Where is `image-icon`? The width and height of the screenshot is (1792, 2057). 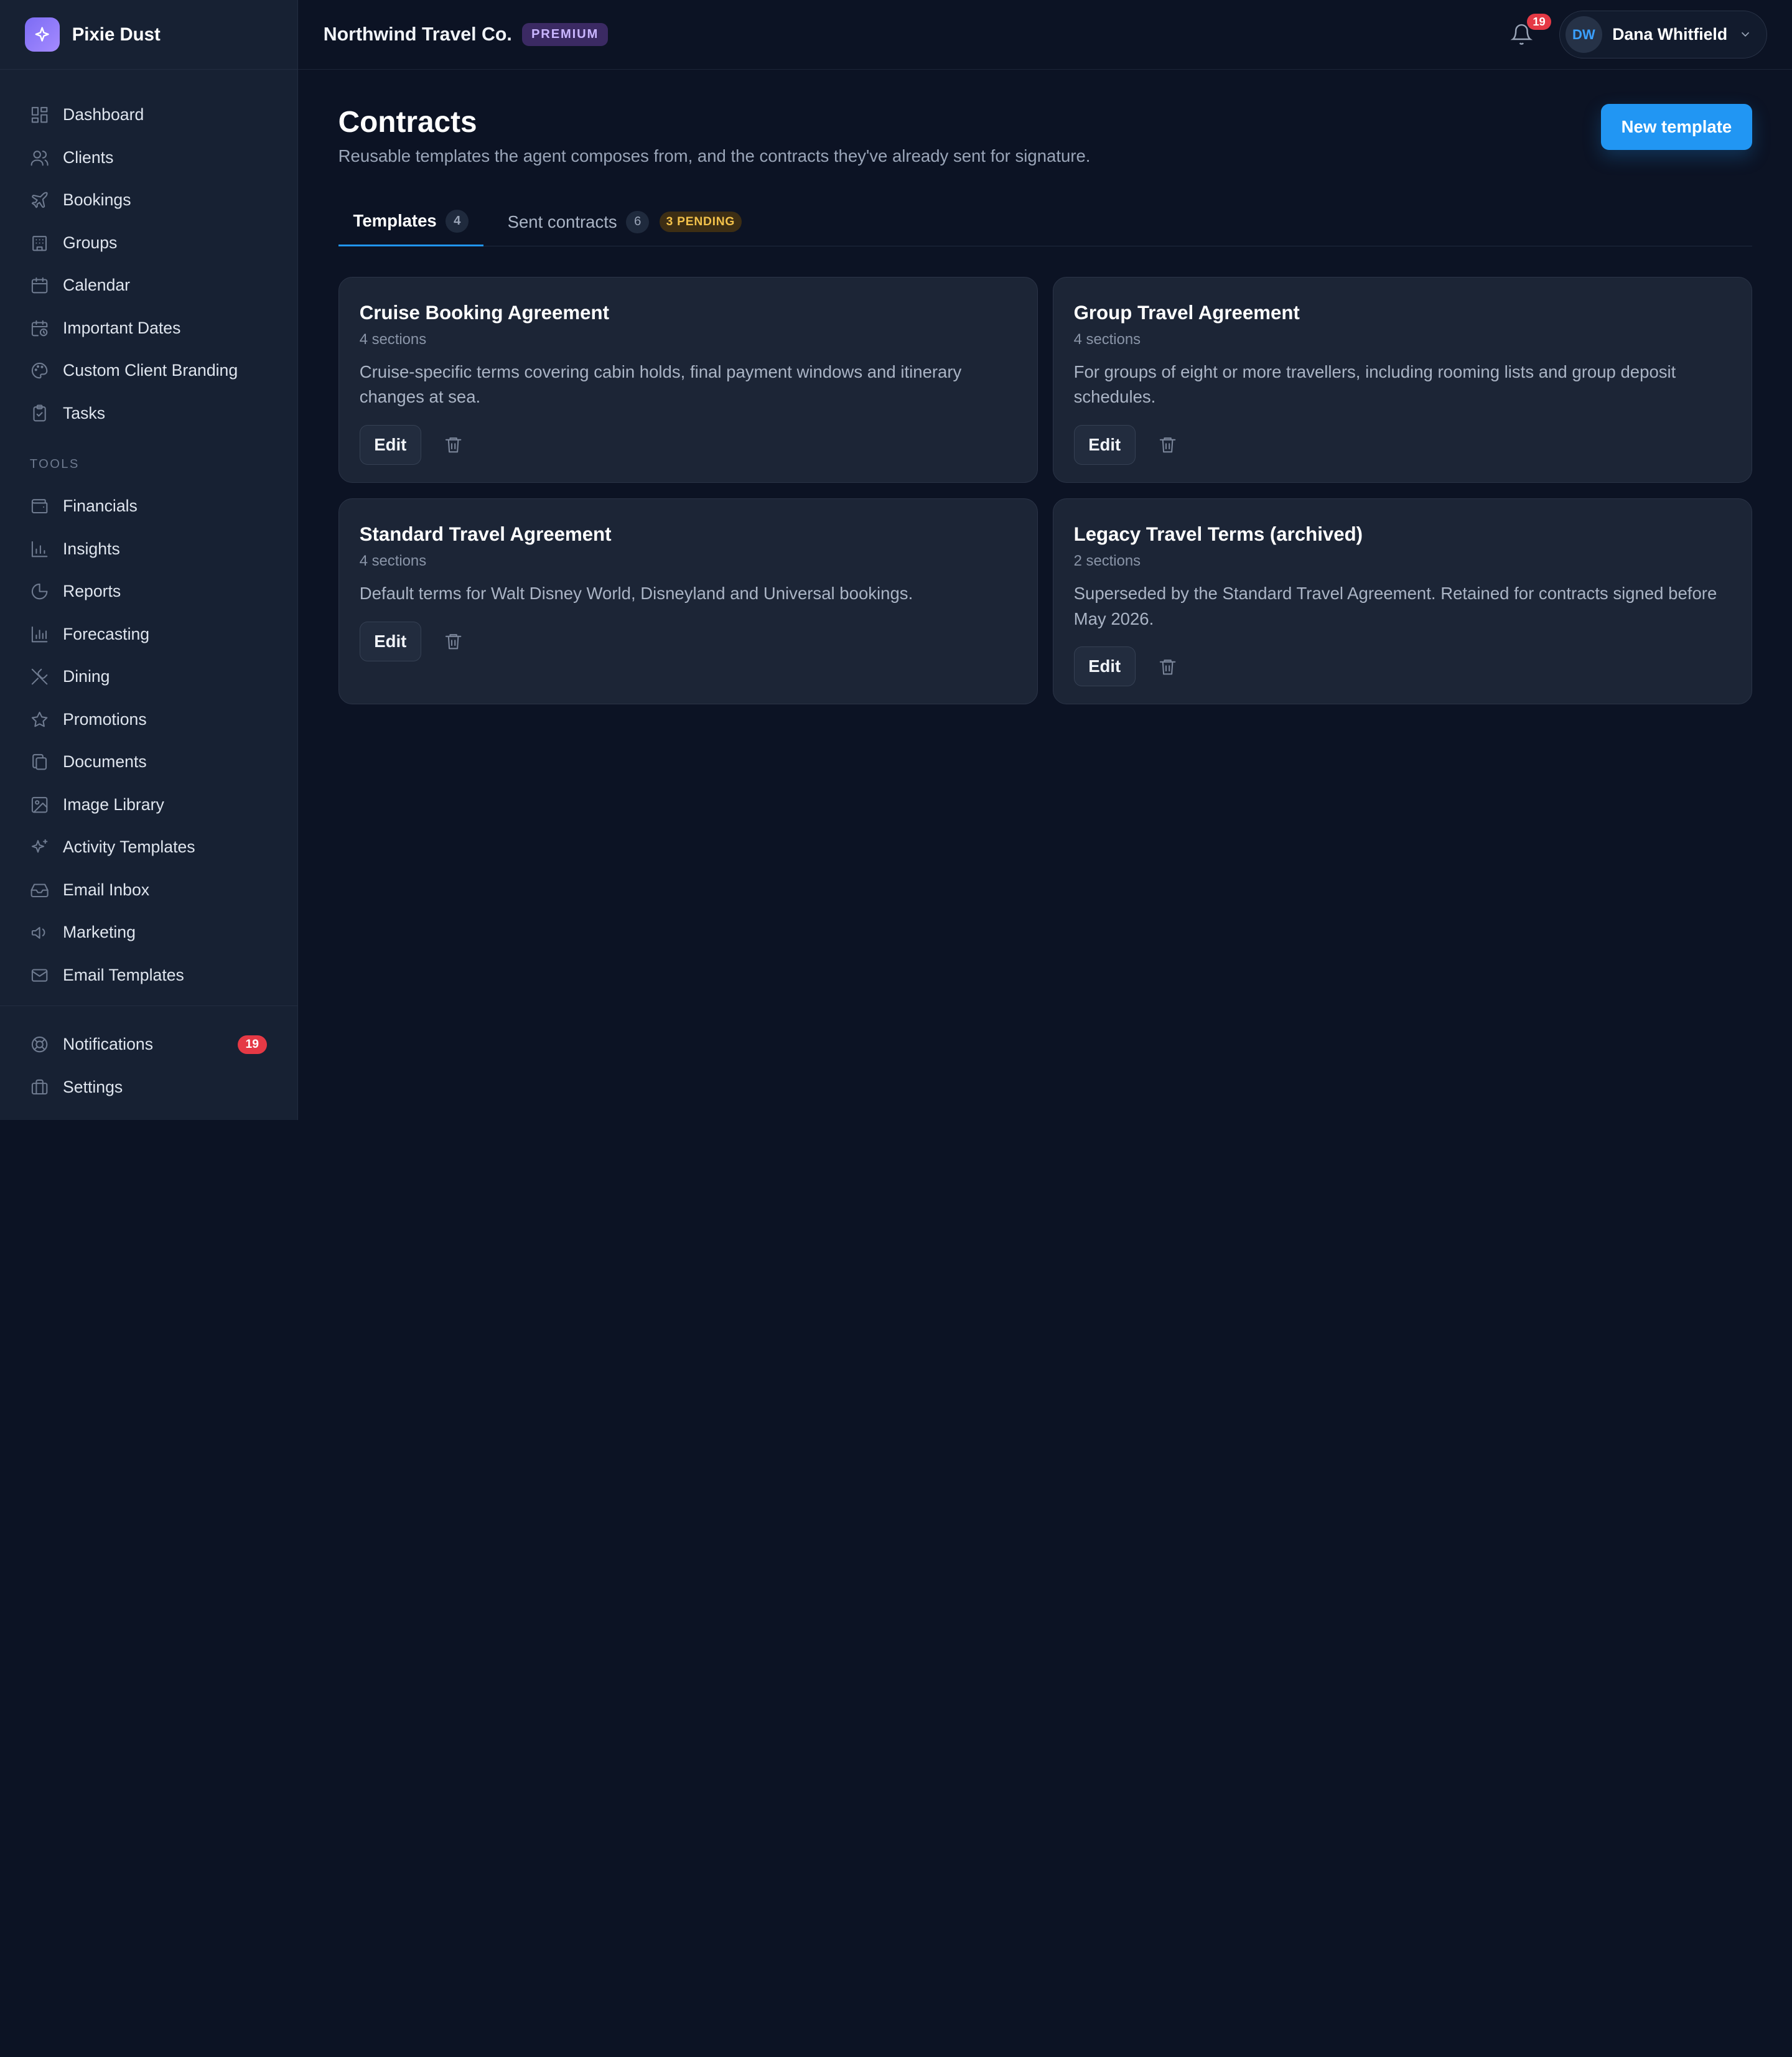 image-icon is located at coordinates (39, 804).